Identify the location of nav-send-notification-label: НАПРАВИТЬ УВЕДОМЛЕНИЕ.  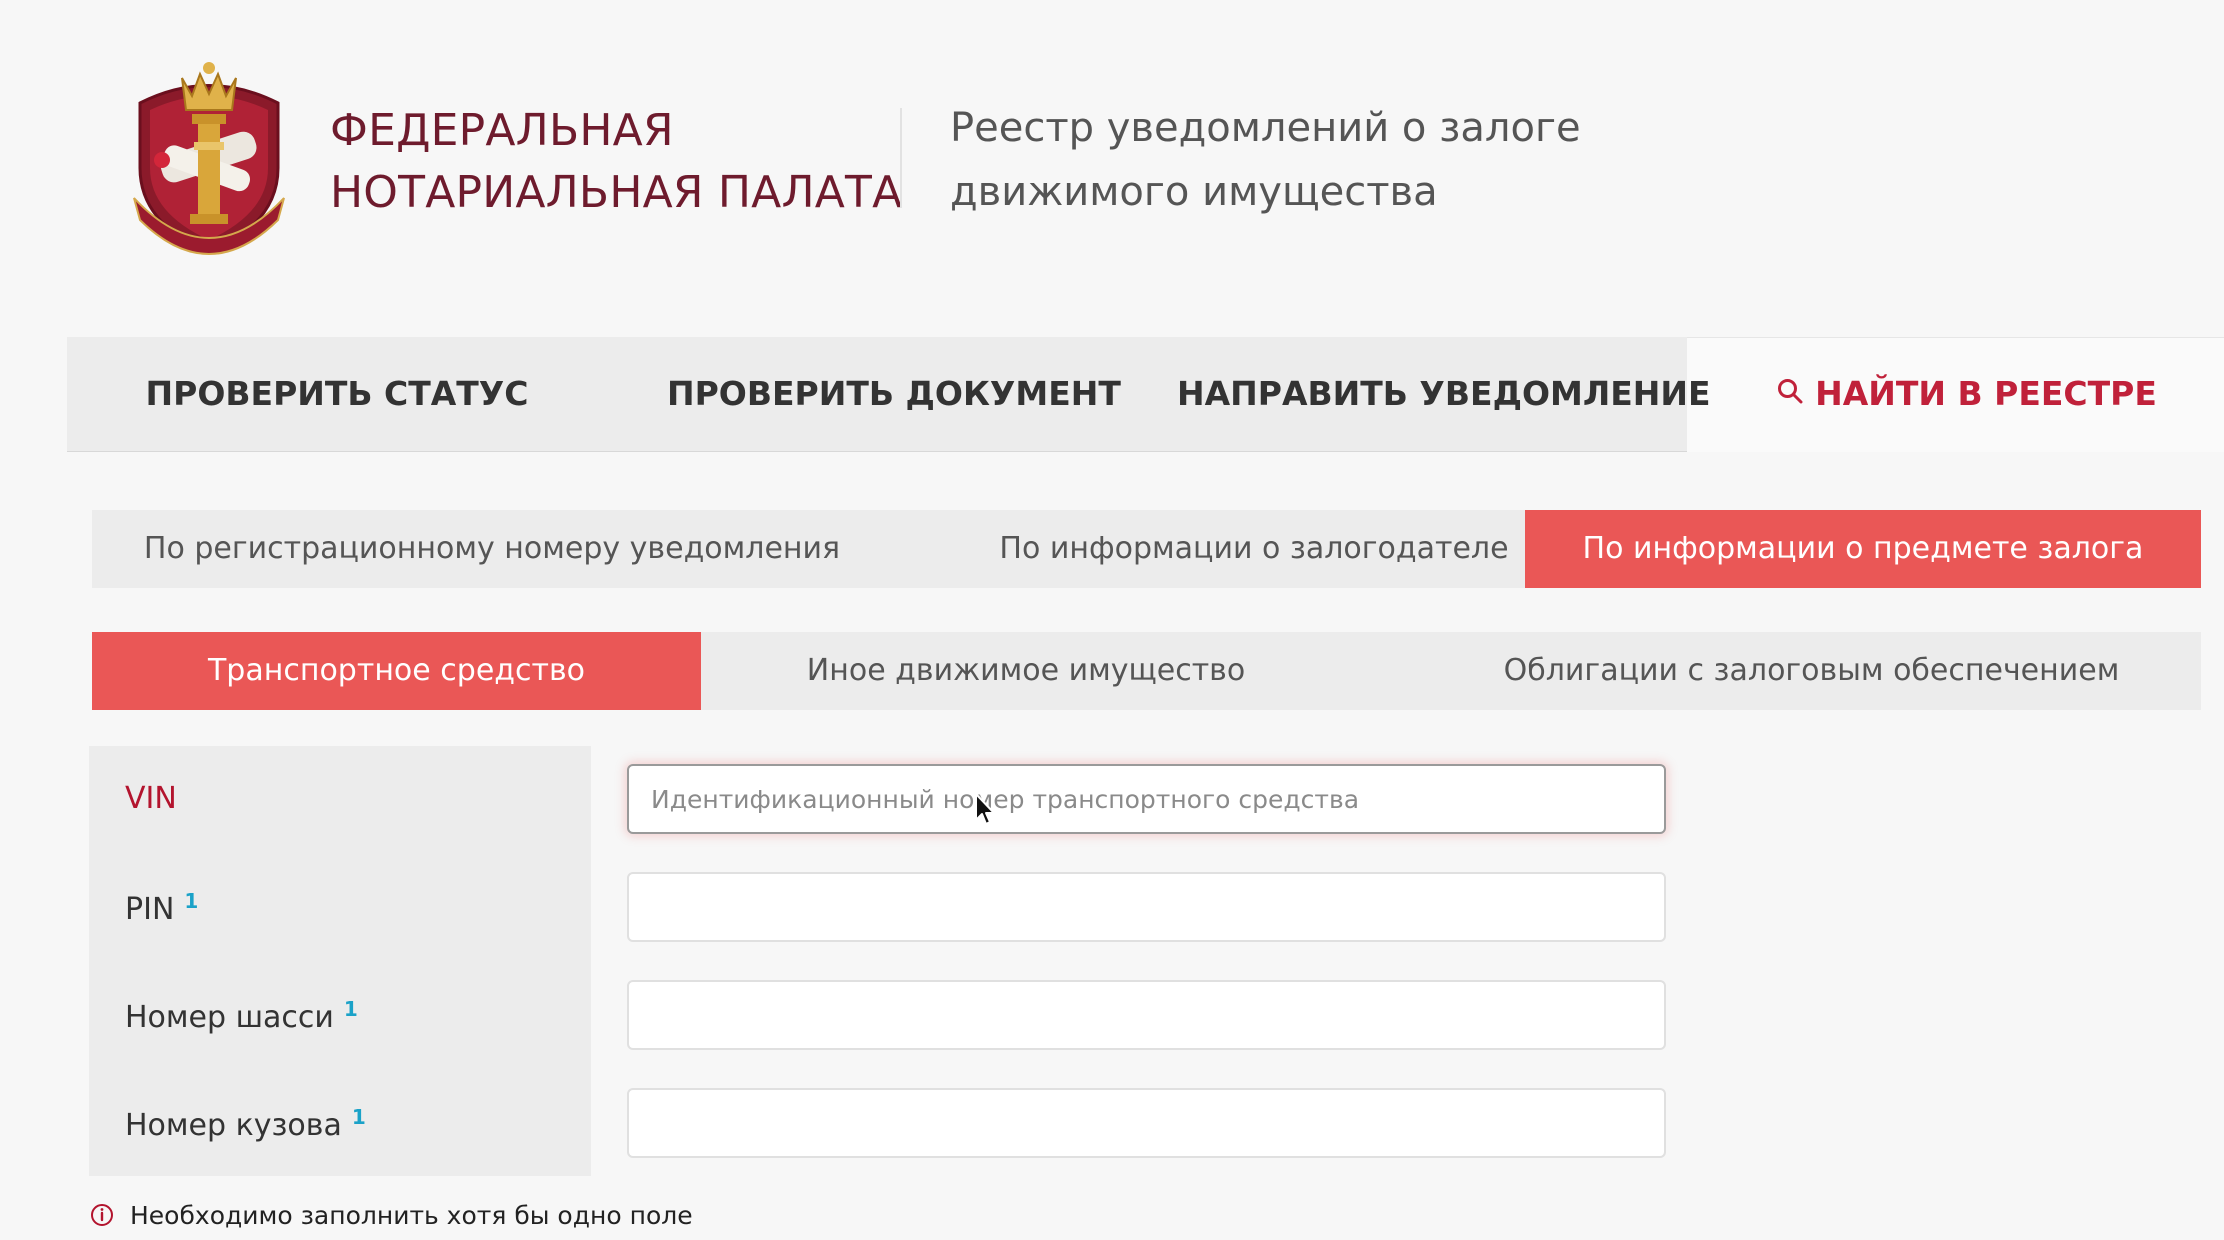
(1444, 393).